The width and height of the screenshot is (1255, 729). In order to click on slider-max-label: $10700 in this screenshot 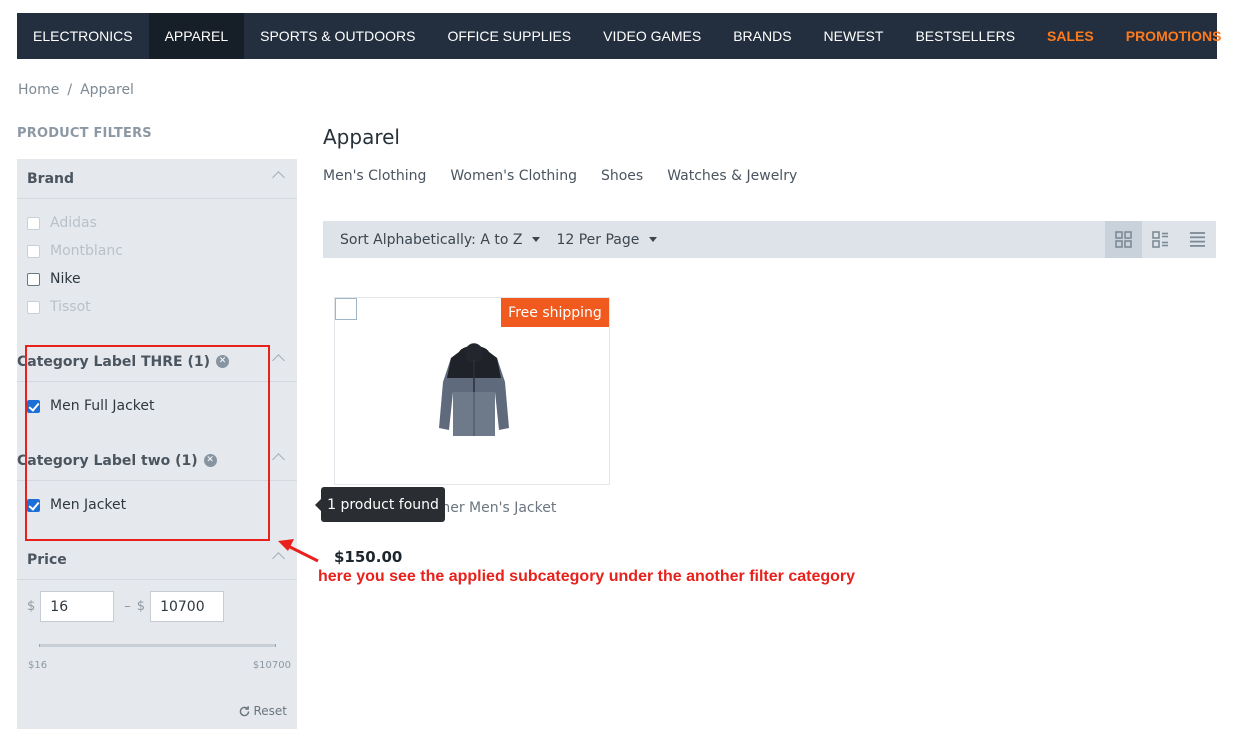, I will do `click(271, 665)`.